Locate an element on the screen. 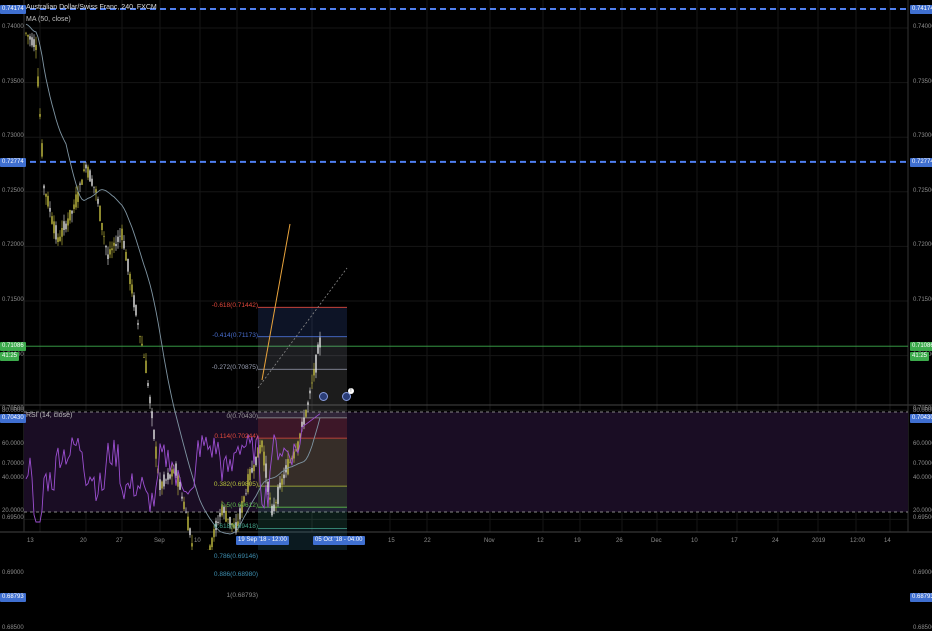  date-tick-label: 10 is located at coordinates (694, 541).